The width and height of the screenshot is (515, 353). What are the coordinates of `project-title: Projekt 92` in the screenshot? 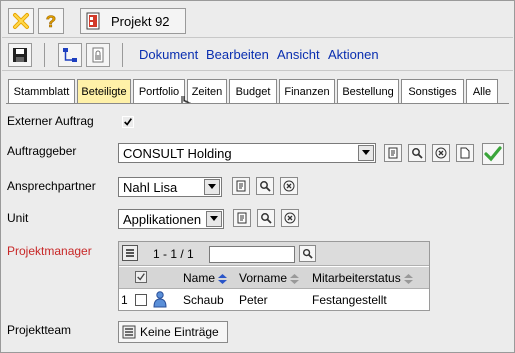 It's located at (140, 21).